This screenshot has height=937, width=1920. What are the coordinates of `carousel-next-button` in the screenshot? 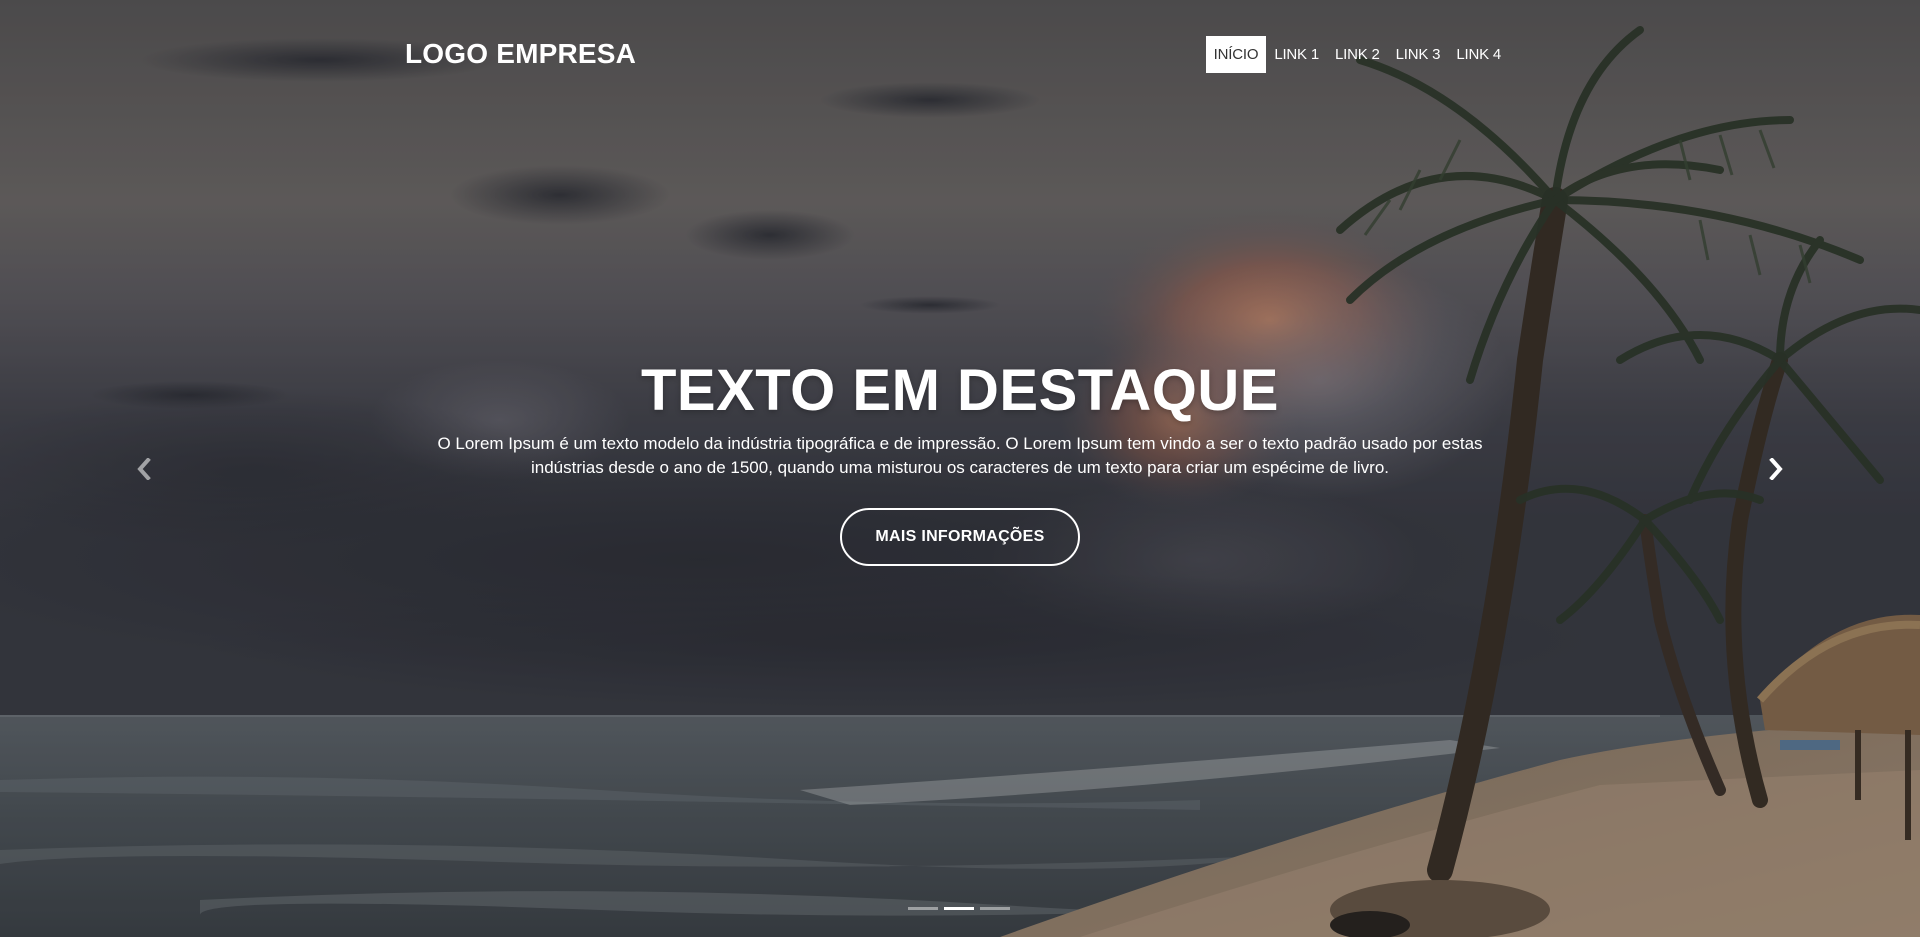 It's located at (1776, 469).